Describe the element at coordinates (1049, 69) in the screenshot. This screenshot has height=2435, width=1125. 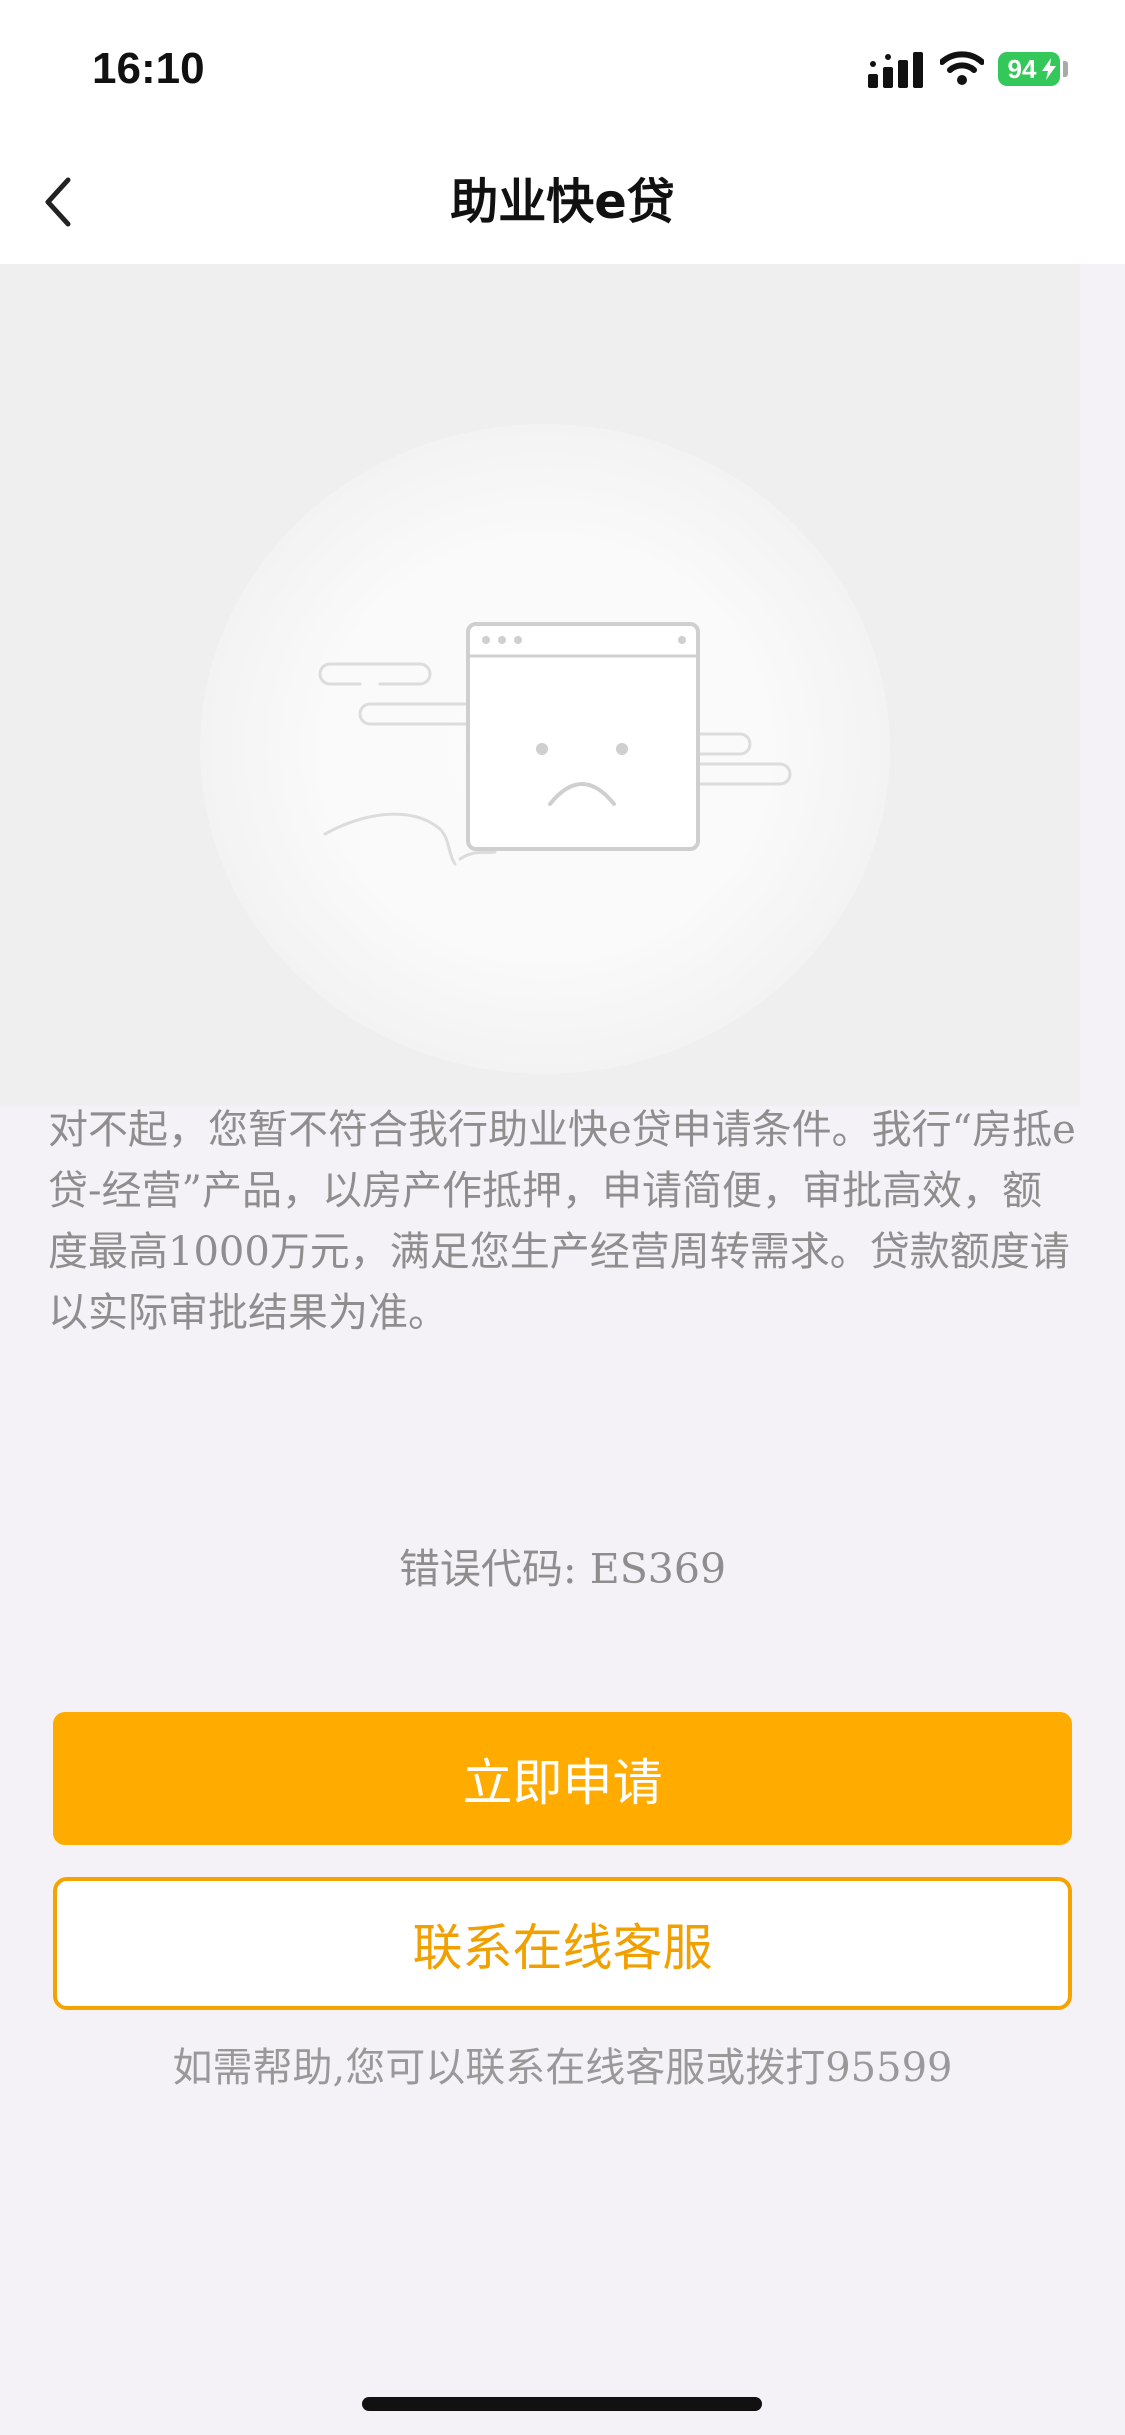
I see `charging-bolt-icon` at that location.